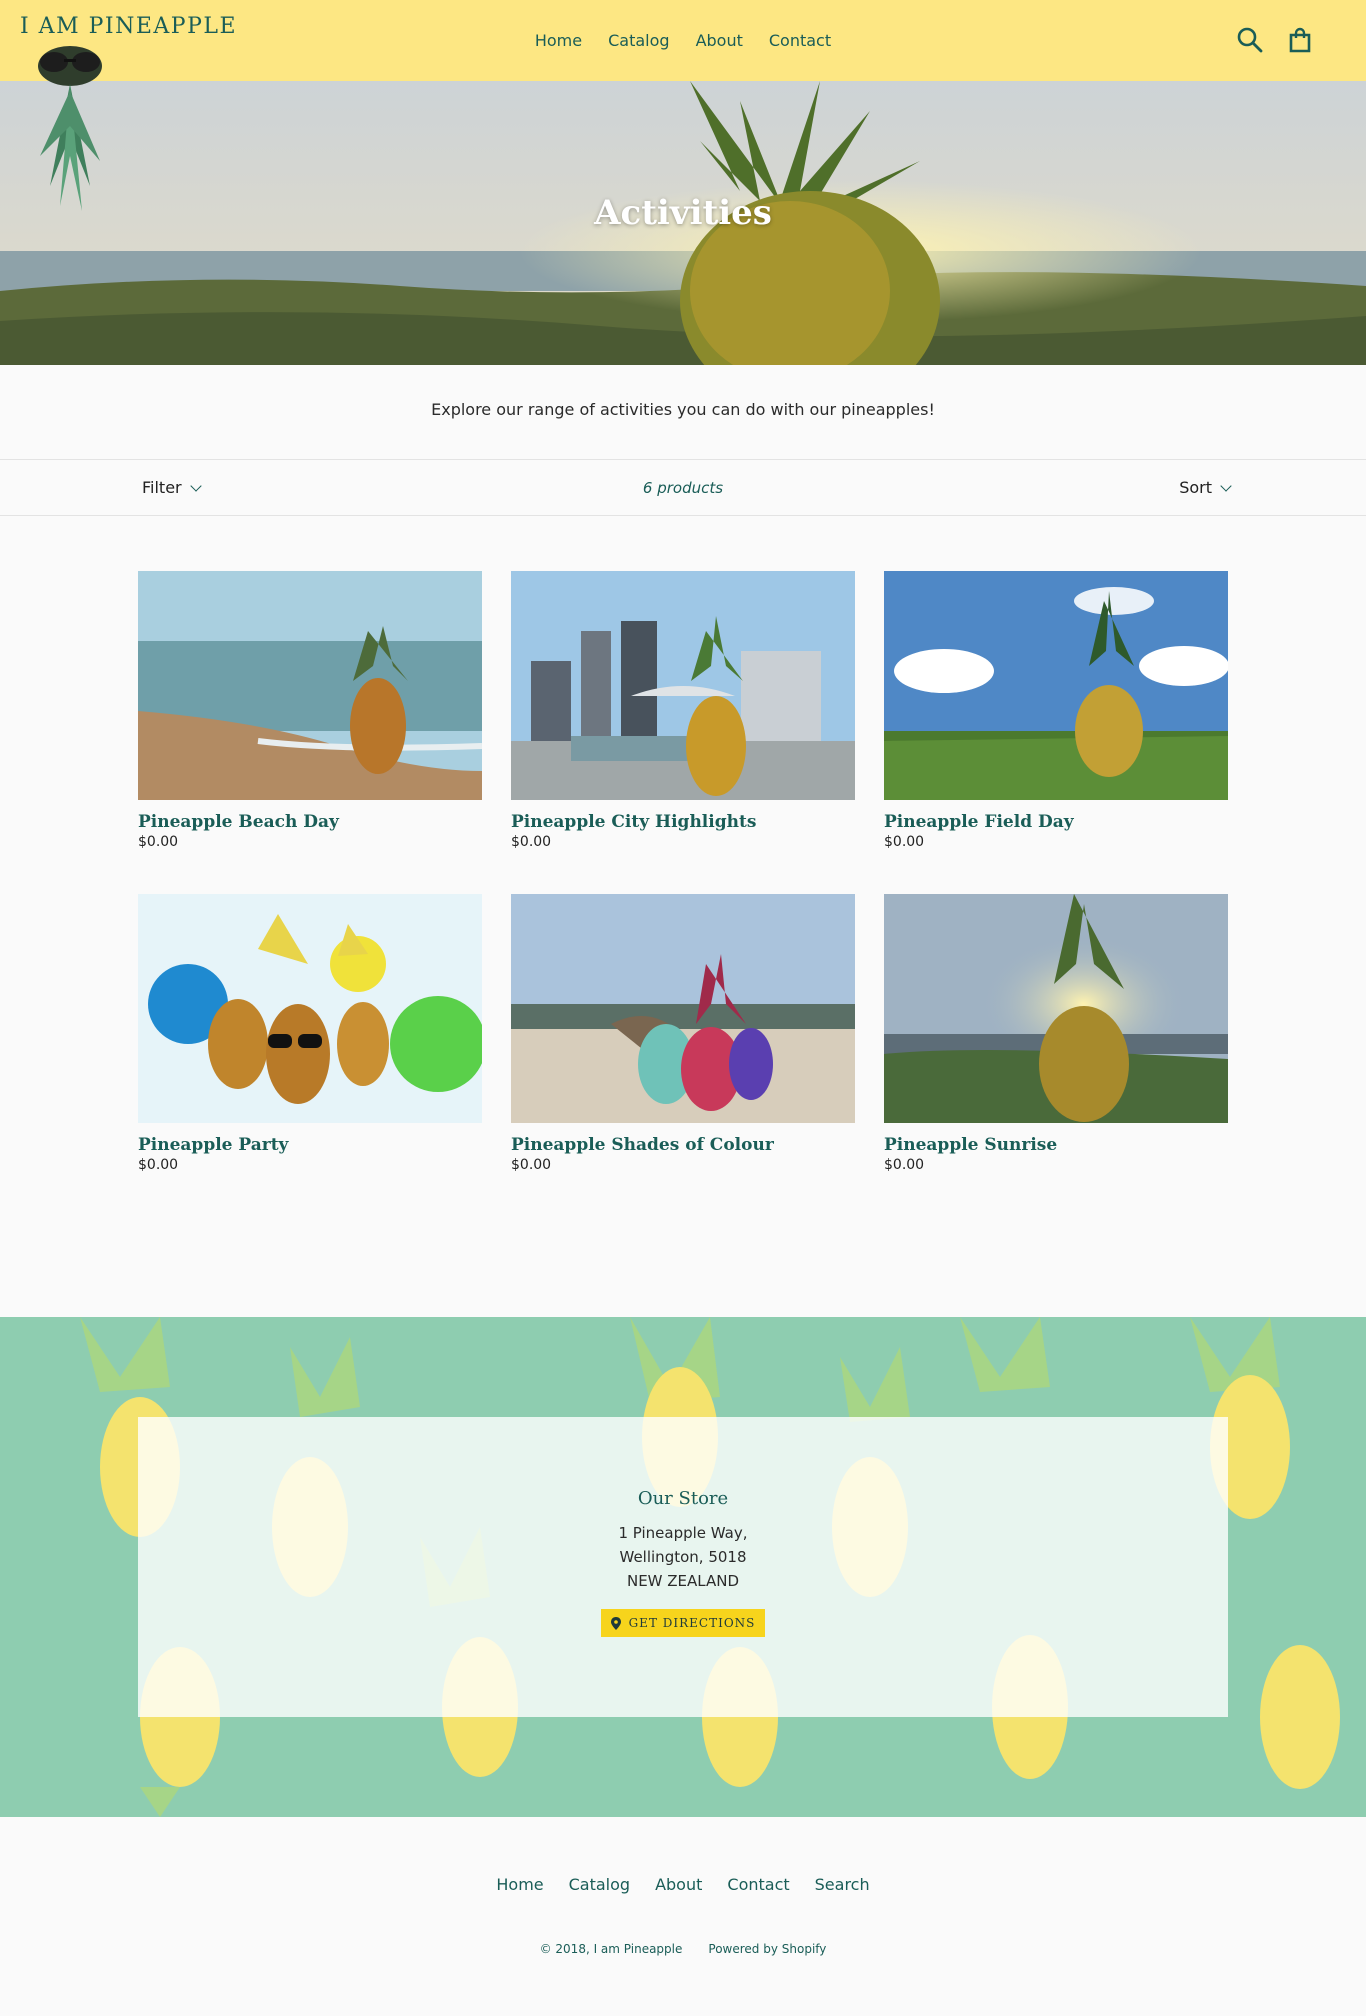 The image size is (1366, 2016). What do you see at coordinates (638, 40) in the screenshot?
I see `nav-catalog: Catalog` at bounding box center [638, 40].